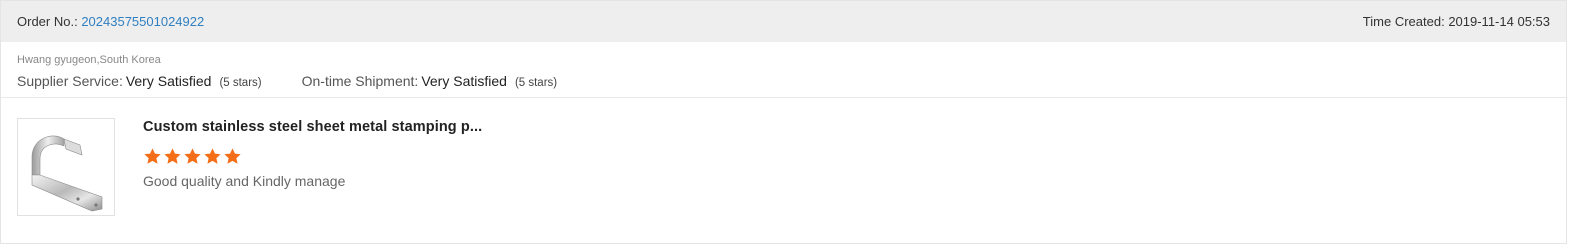 The width and height of the screenshot is (1579, 246). I want to click on order-number-link: 20243575501024922, so click(142, 21).